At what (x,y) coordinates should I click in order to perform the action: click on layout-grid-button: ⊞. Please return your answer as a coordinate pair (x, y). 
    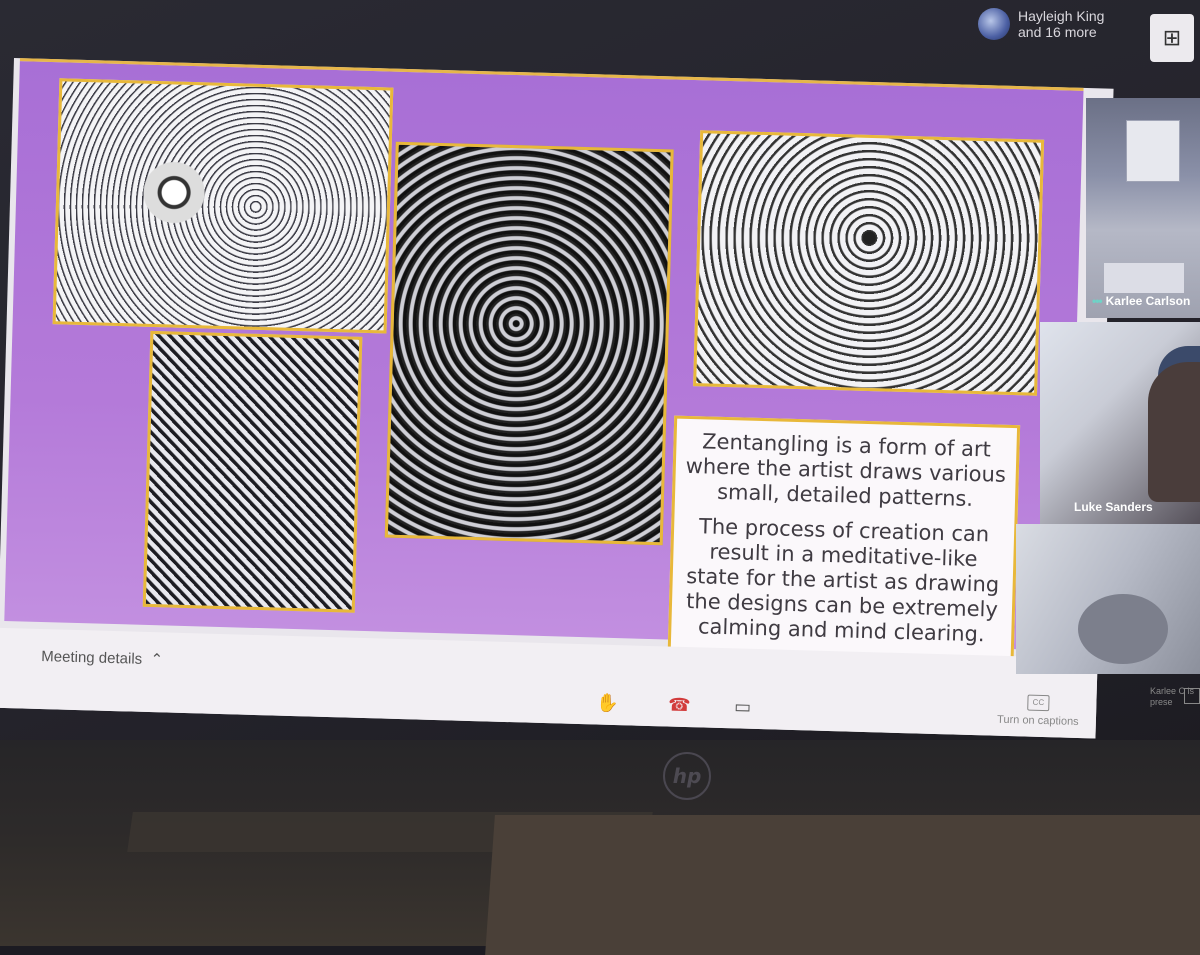
    Looking at the image, I should click on (1172, 38).